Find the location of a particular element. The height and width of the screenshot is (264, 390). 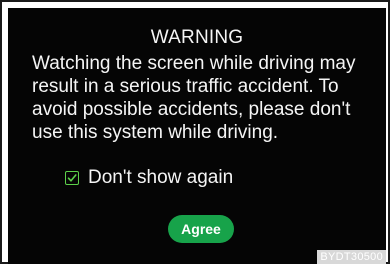

checkmark-icon is located at coordinates (72, 178).